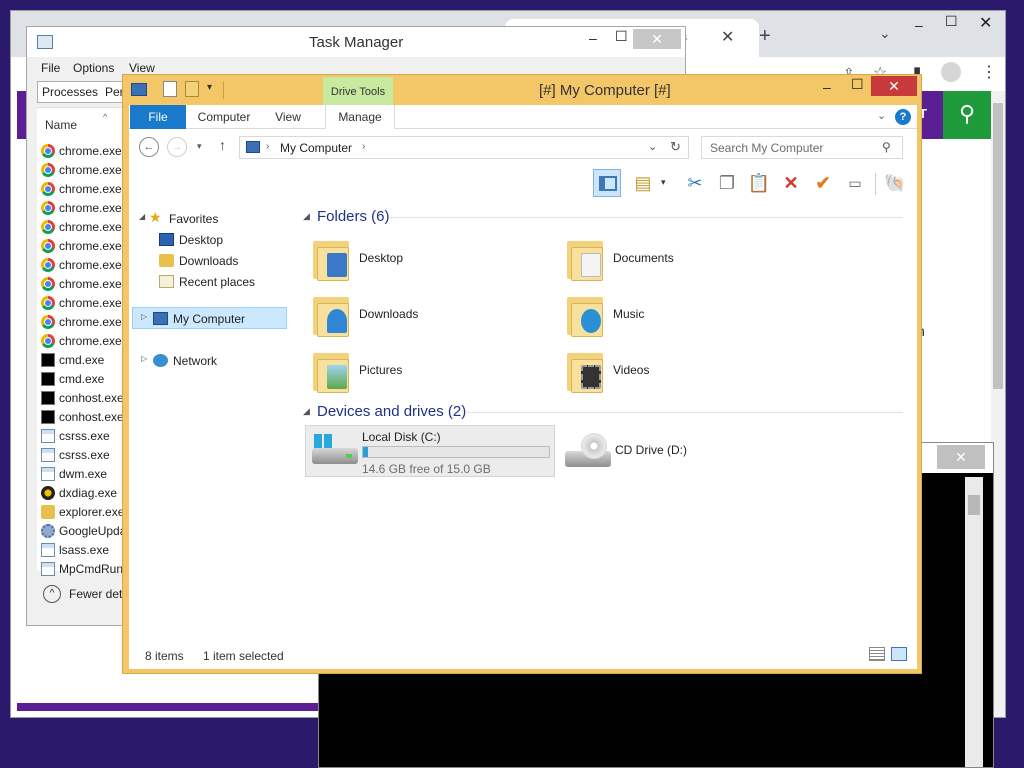 This screenshot has width=1024, height=768. Describe the element at coordinates (885, 33) in the screenshot. I see `tab-search-icon: ⌄` at that location.